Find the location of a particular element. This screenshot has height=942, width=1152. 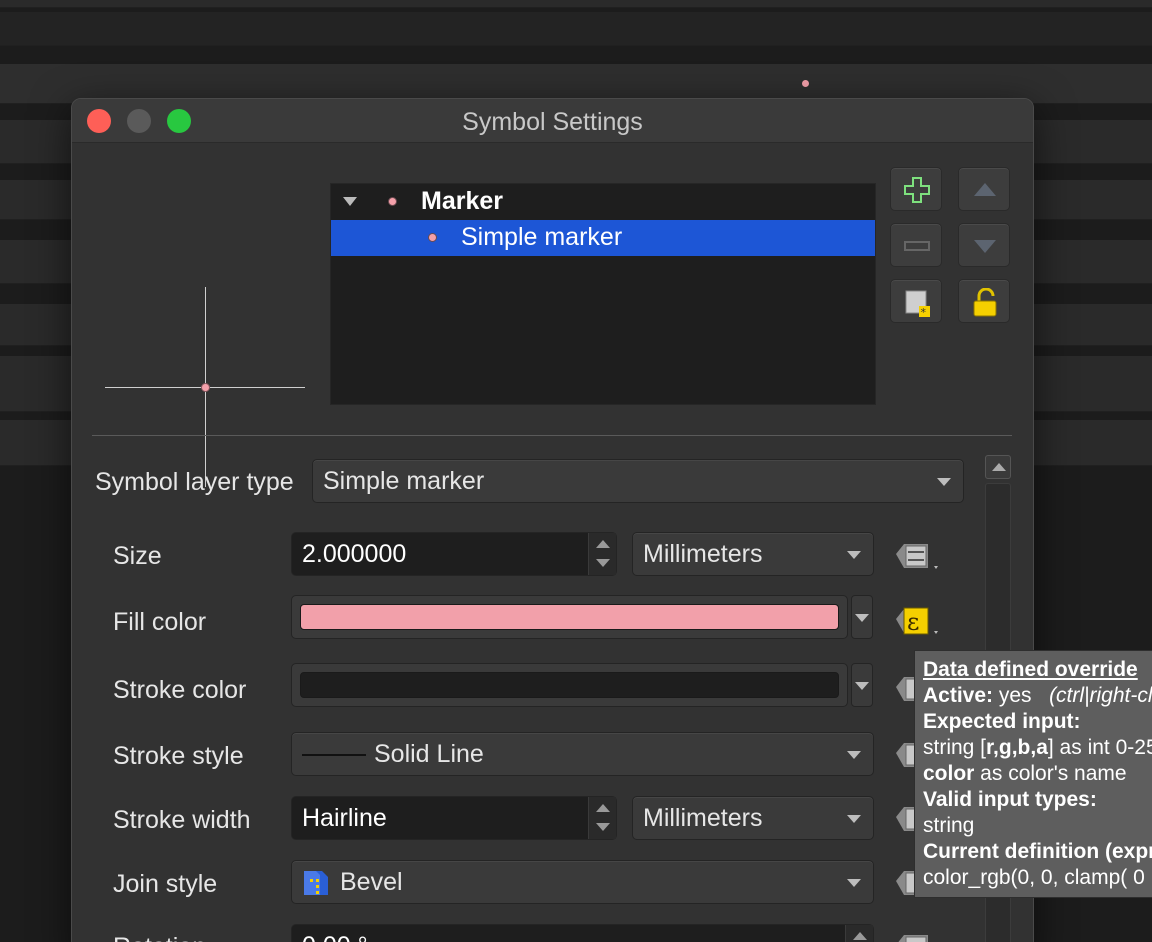

tooltip-active-value: yes is located at coordinates (1012, 695).